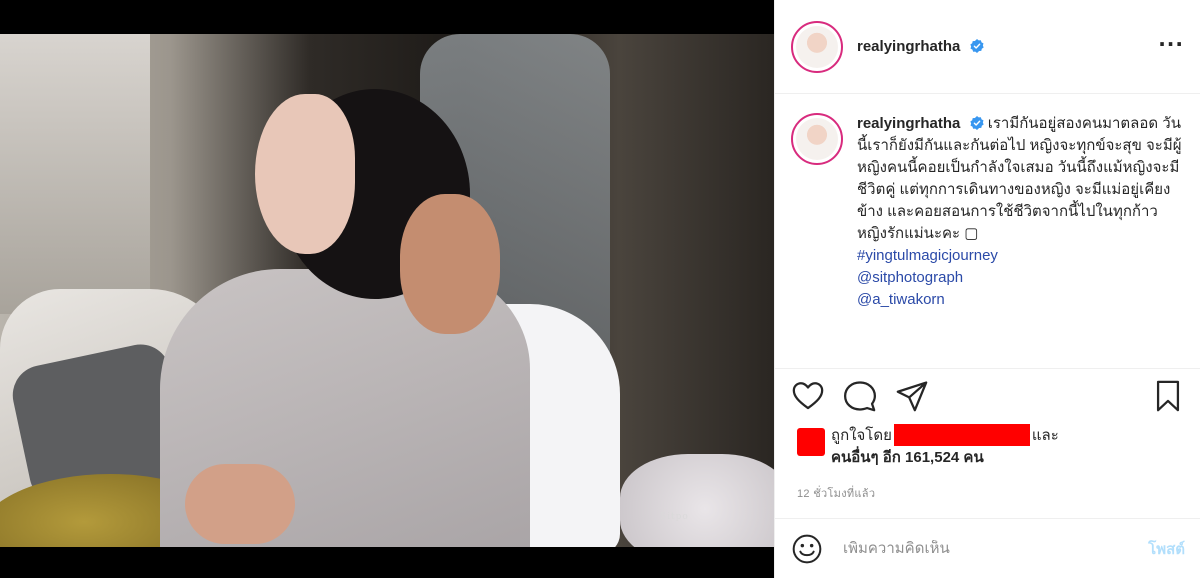  I want to click on caption-avatar, so click(817, 139).